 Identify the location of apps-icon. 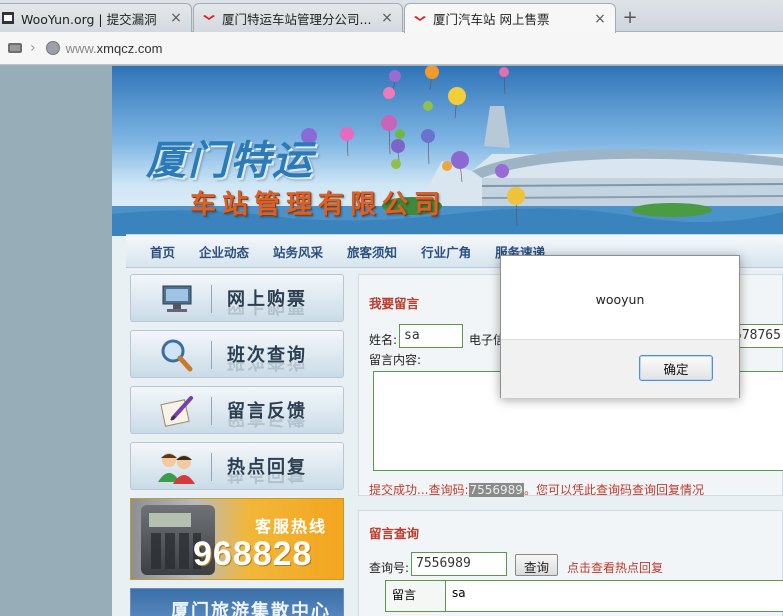
(15, 48).